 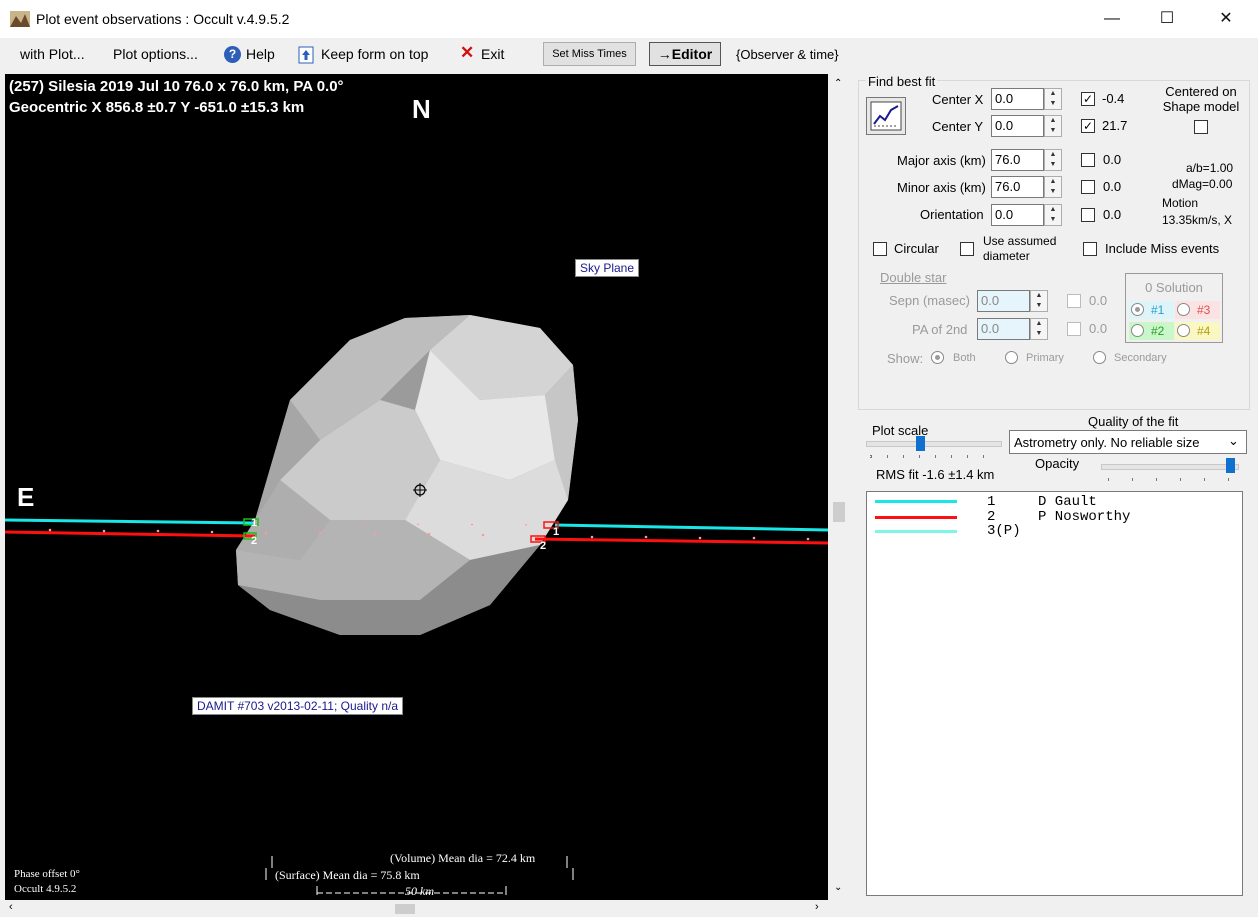 I want to click on opacity-ticks, so click(x=1171, y=479).